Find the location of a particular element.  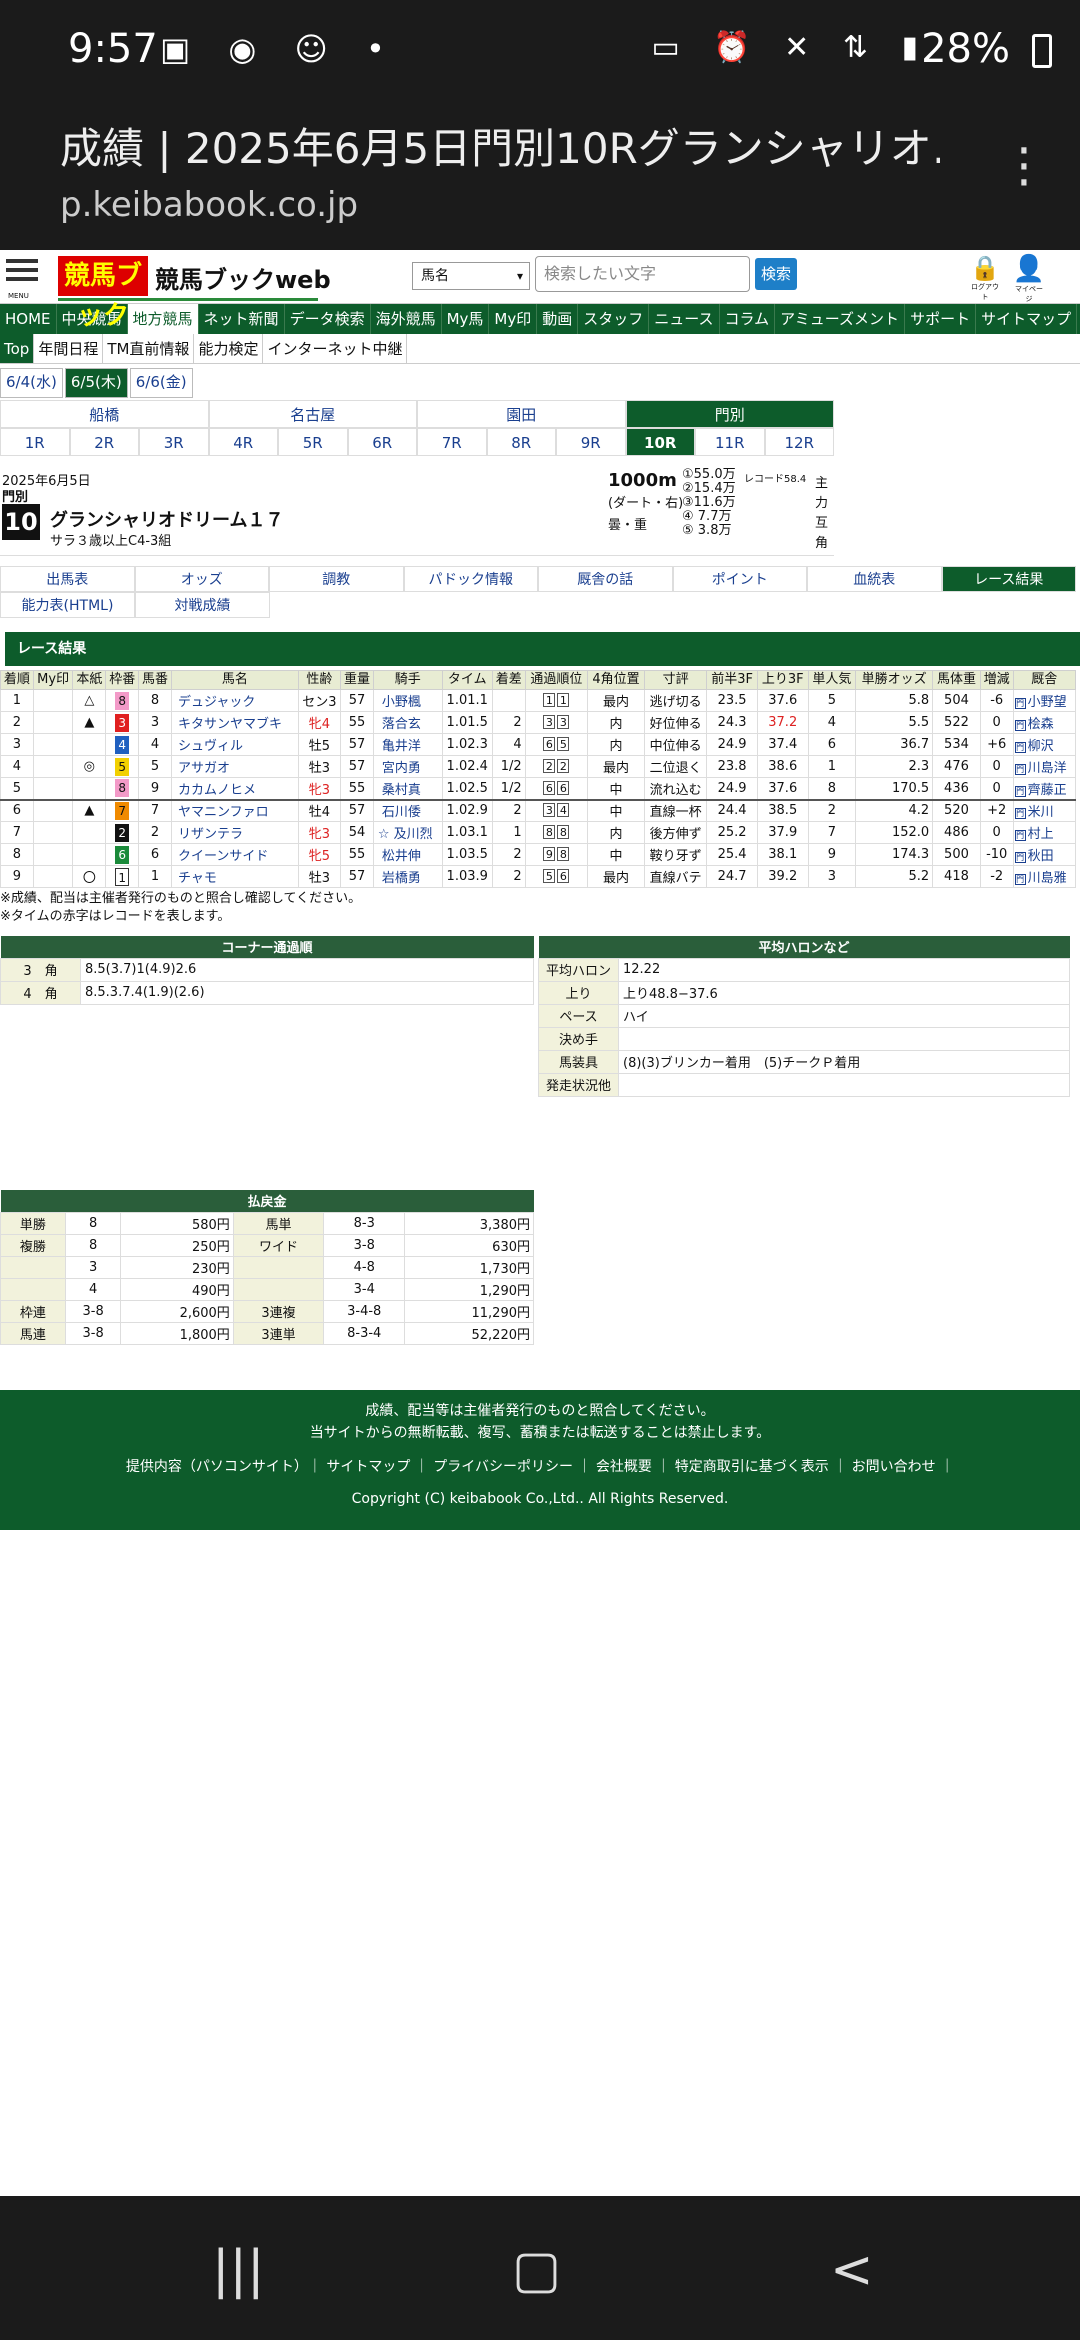

track-tab-3: 門別 is located at coordinates (729, 414).